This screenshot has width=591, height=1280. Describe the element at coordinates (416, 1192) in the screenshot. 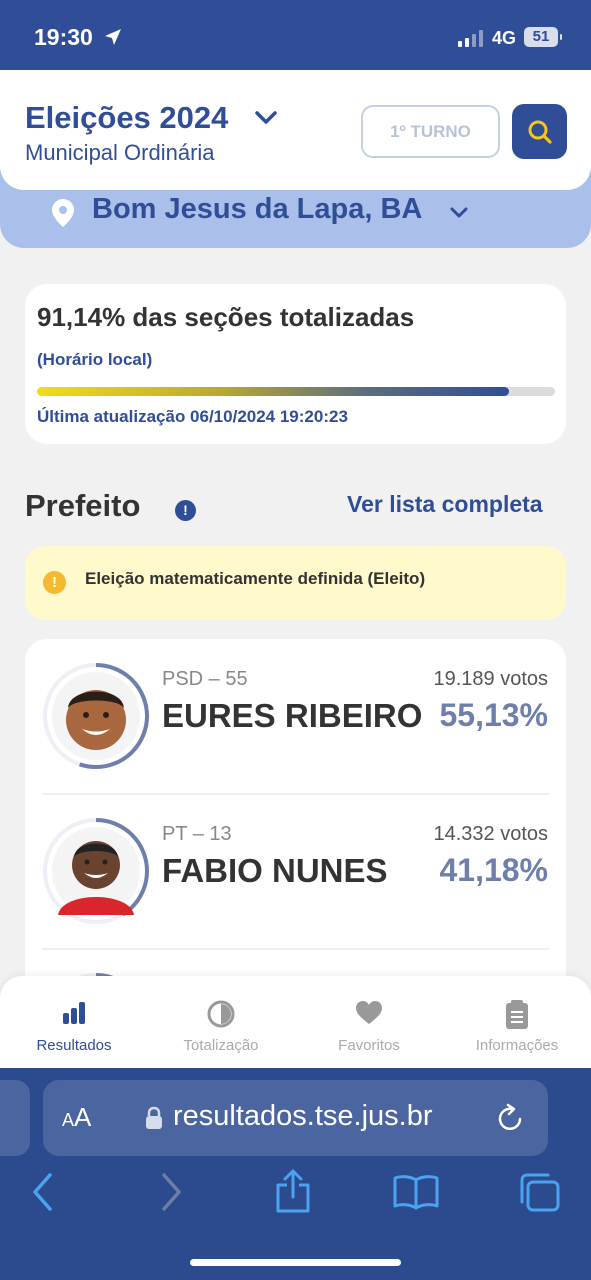

I see `bookmarks-icon` at that location.